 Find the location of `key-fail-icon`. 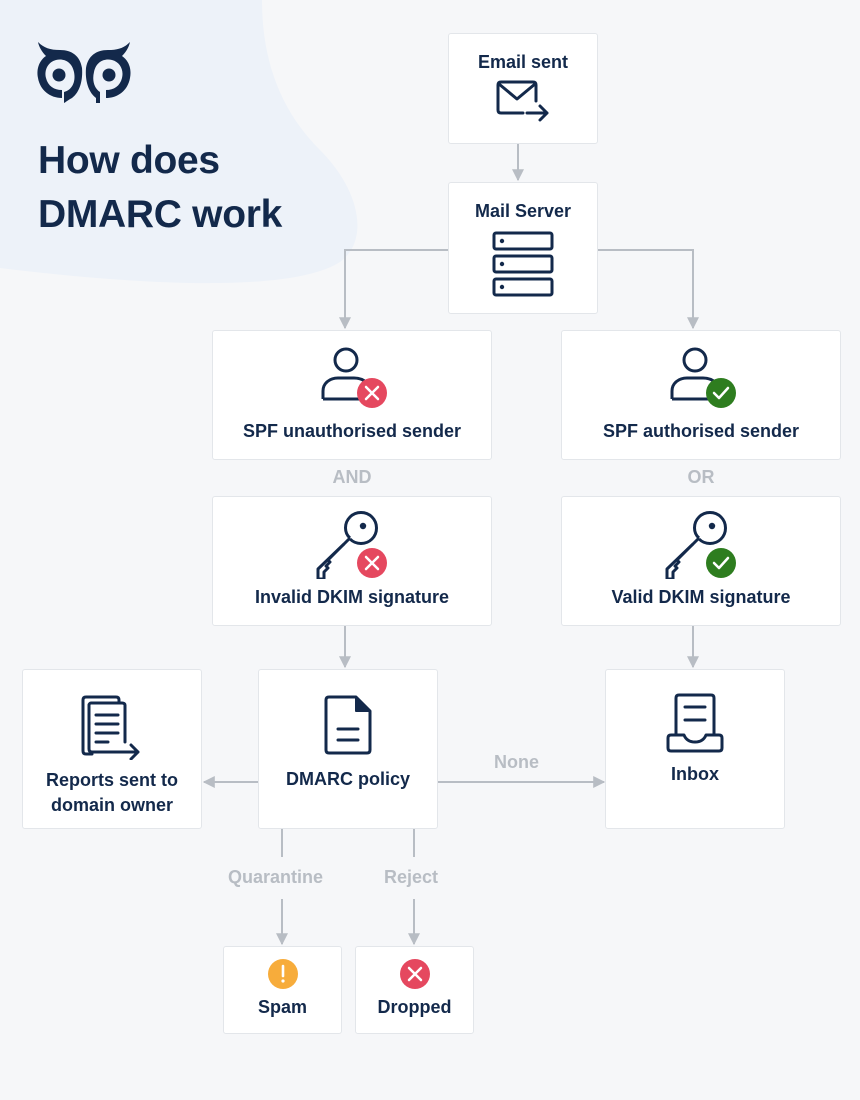

key-fail-icon is located at coordinates (351, 545).